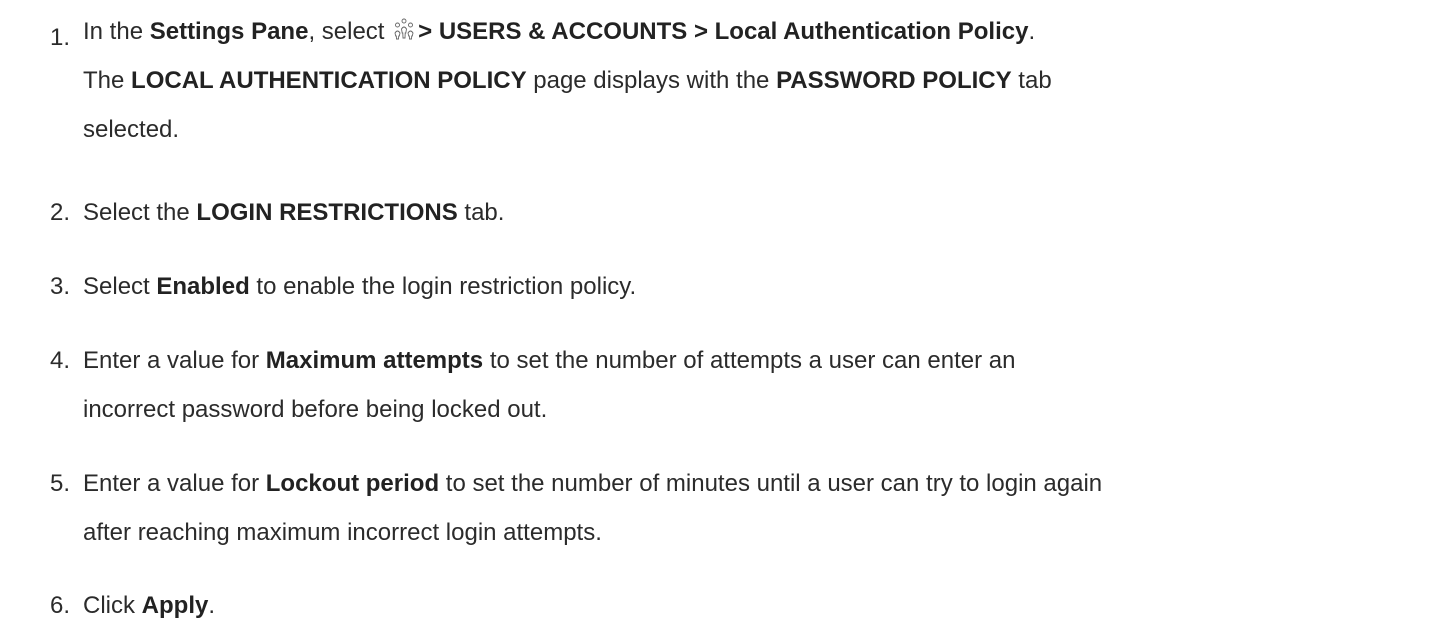  Describe the element at coordinates (59, 286) in the screenshot. I see `step-number: 3.` at that location.